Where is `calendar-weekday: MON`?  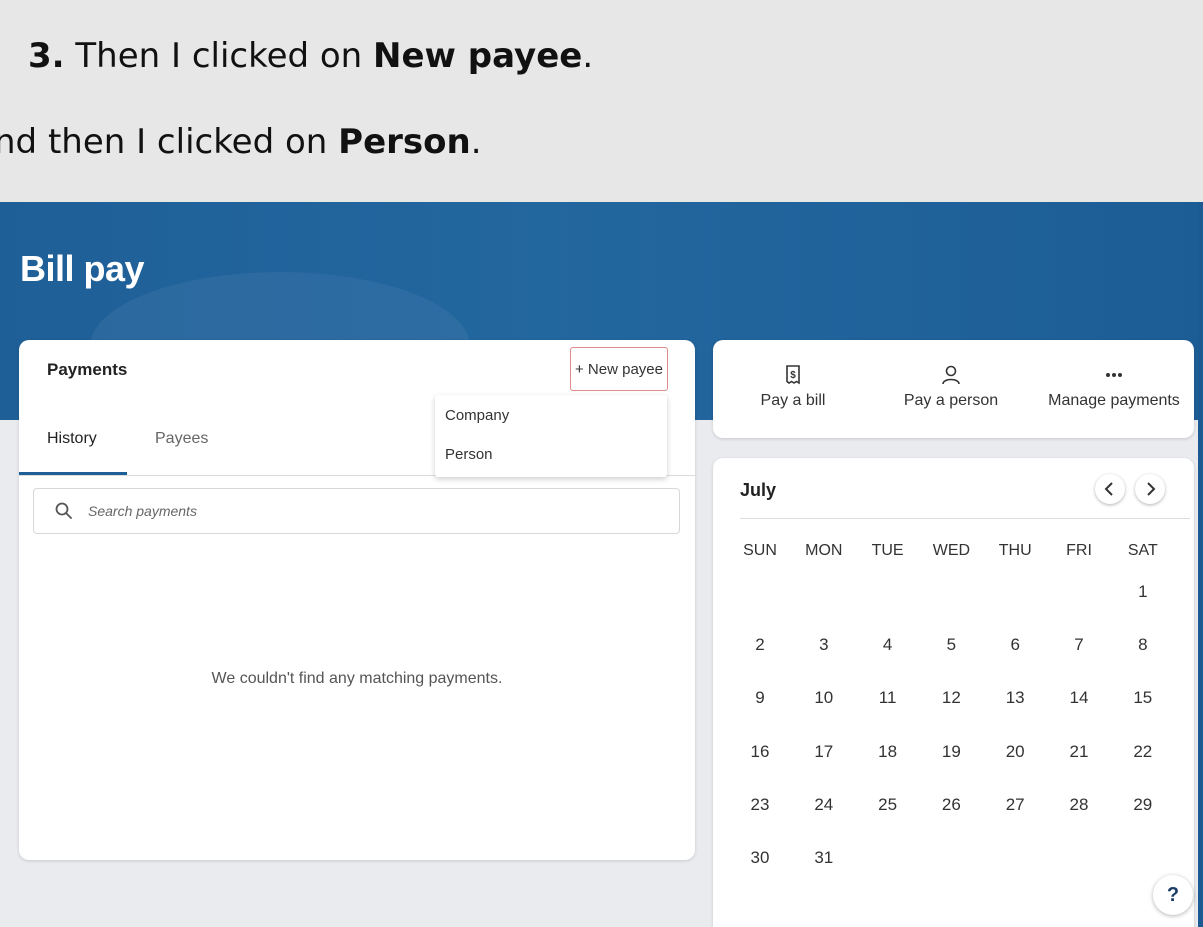 calendar-weekday: MON is located at coordinates (824, 550).